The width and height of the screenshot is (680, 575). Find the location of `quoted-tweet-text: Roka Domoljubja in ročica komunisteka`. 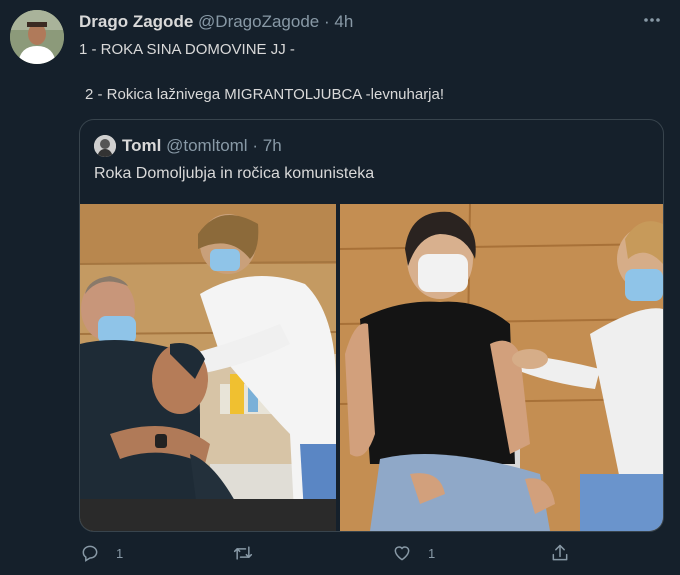

quoted-tweet-text: Roka Domoljubja in ročica komunisteka is located at coordinates (234, 173).